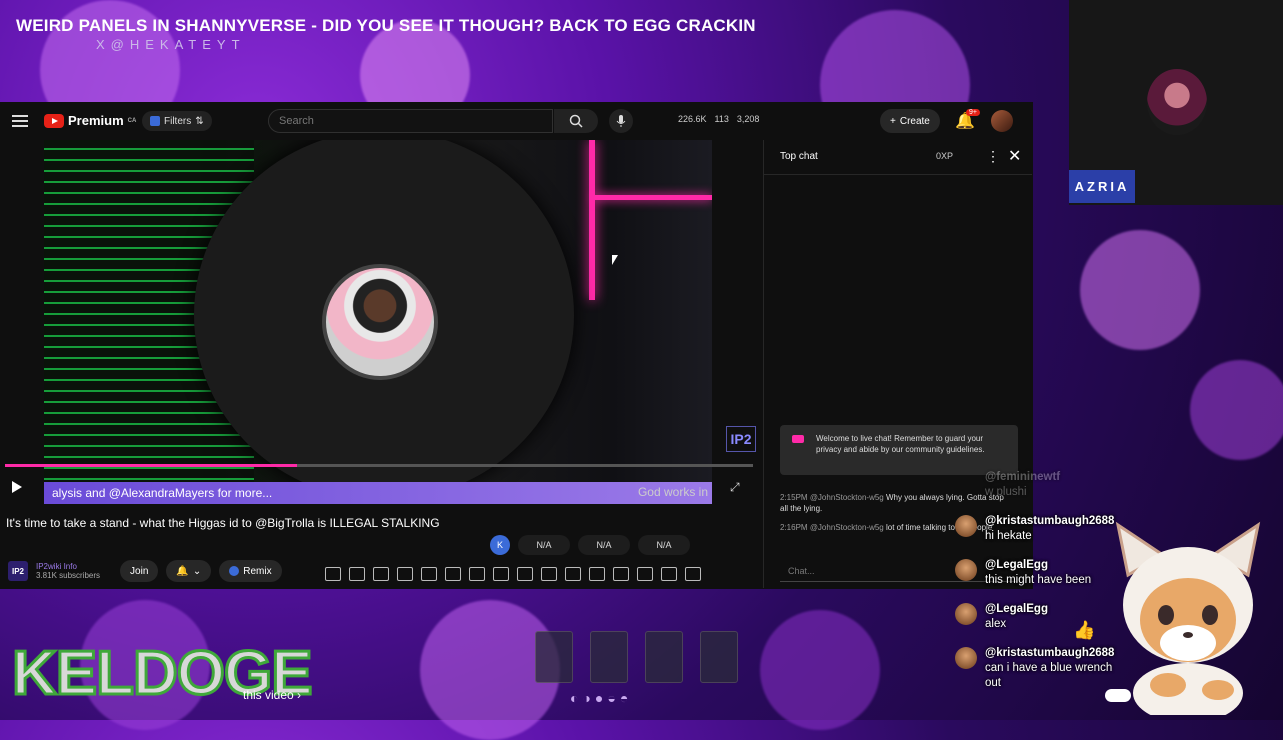 The width and height of the screenshot is (1283, 740). Describe the element at coordinates (299, 695) in the screenshot. I see `chevron-right-icon: ›` at that location.